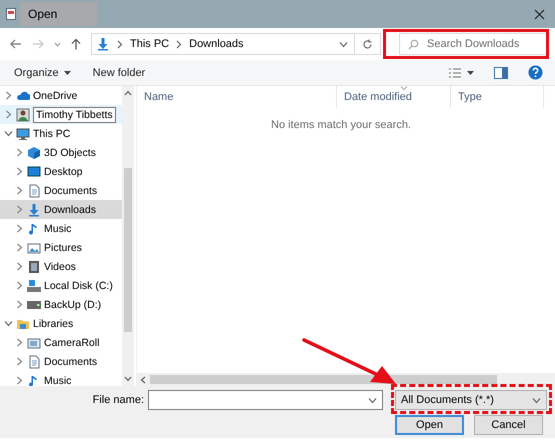 This screenshot has height=440, width=555. I want to click on field-label: File name:, so click(118, 400).